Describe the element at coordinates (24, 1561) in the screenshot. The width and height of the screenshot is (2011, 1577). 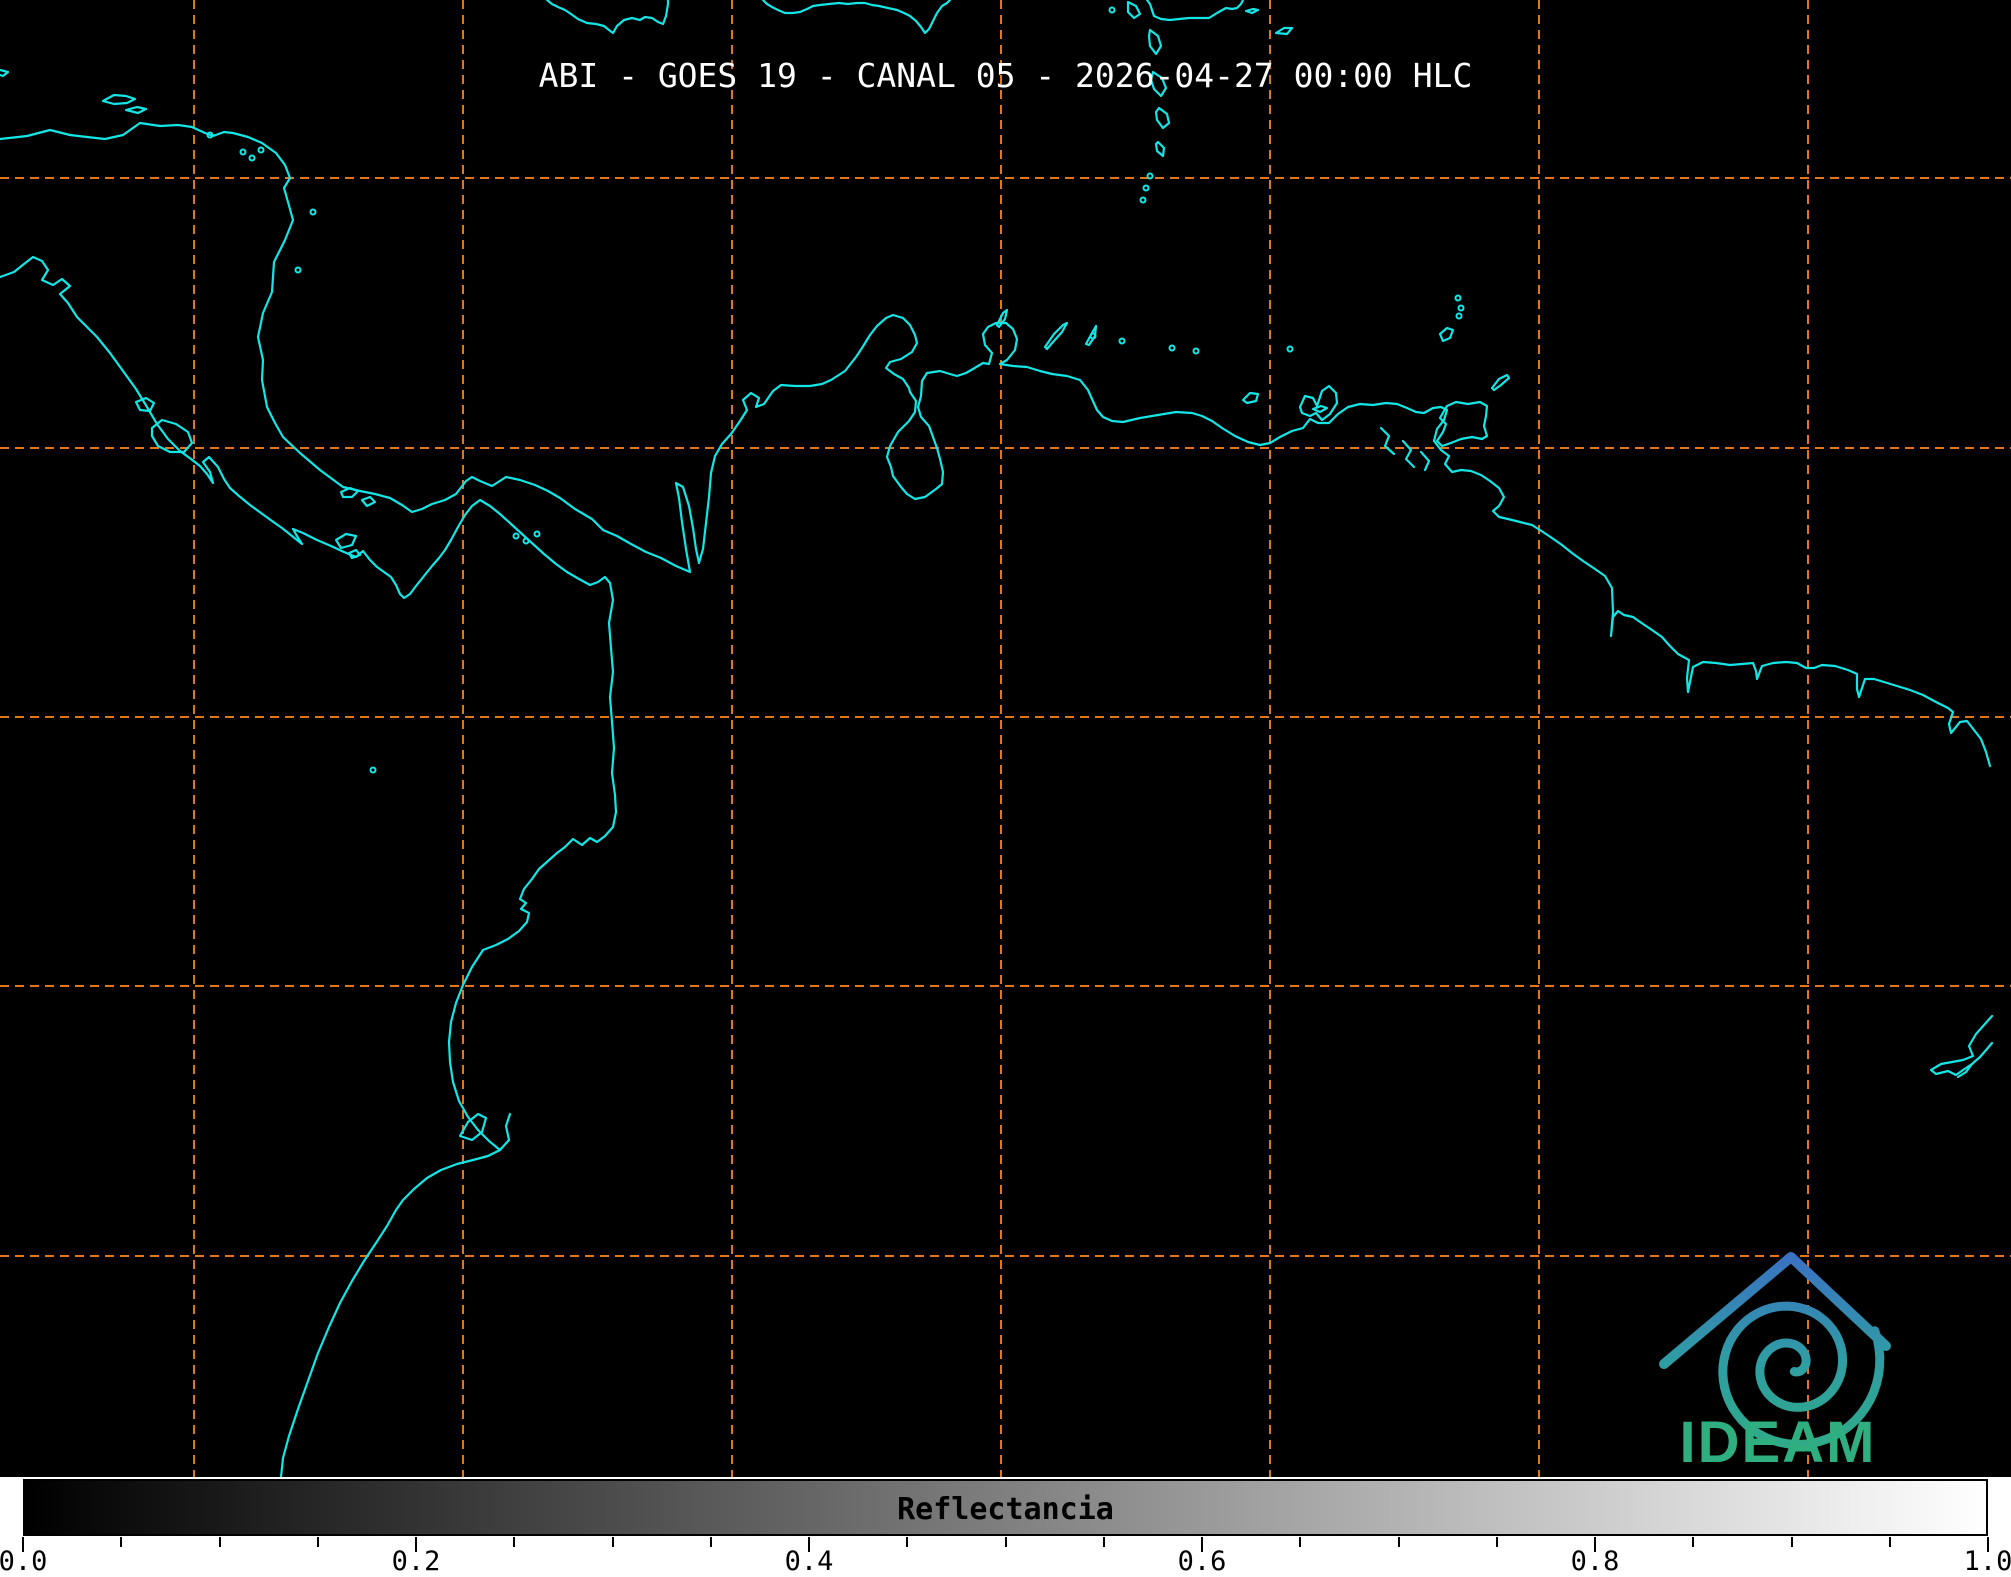
I see `colorbar-tick-label: 0.0` at that location.